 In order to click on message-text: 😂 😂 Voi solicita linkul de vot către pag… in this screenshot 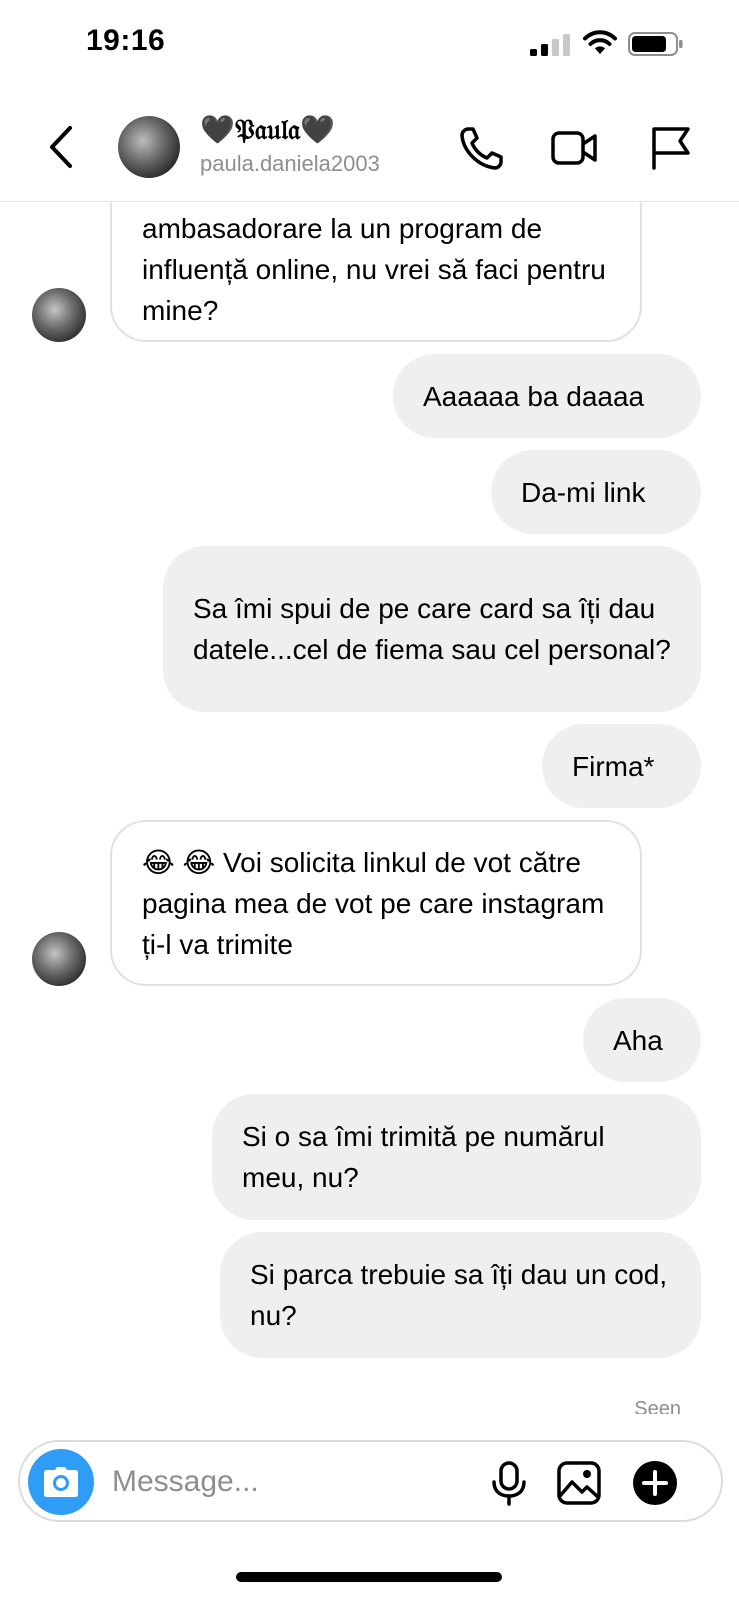, I will do `click(373, 903)`.